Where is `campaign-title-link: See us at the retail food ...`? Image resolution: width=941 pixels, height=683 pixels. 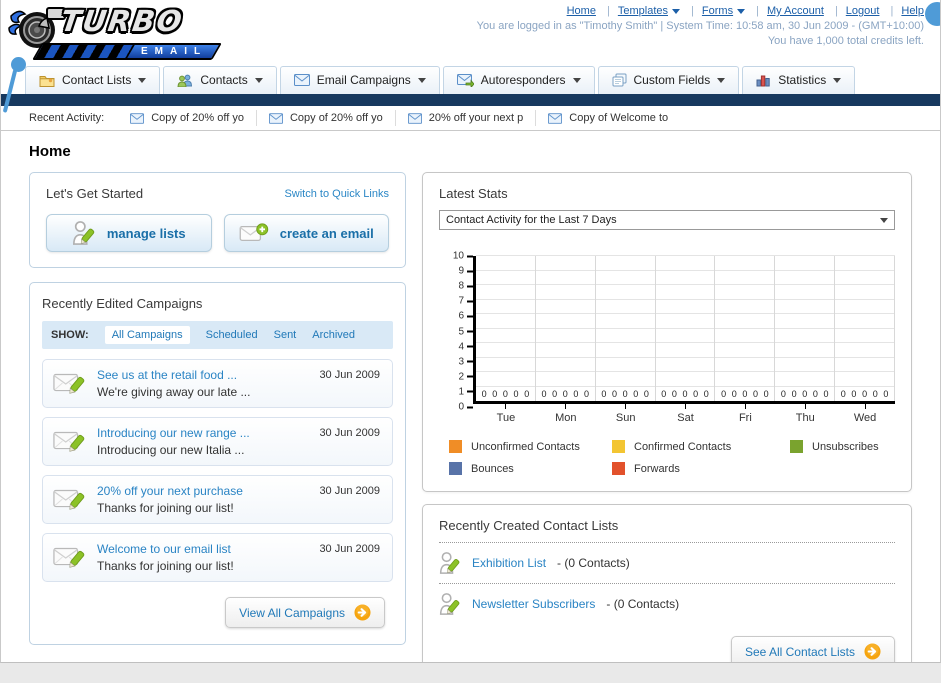
campaign-title-link: See us at the retail food ... is located at coordinates (173, 375).